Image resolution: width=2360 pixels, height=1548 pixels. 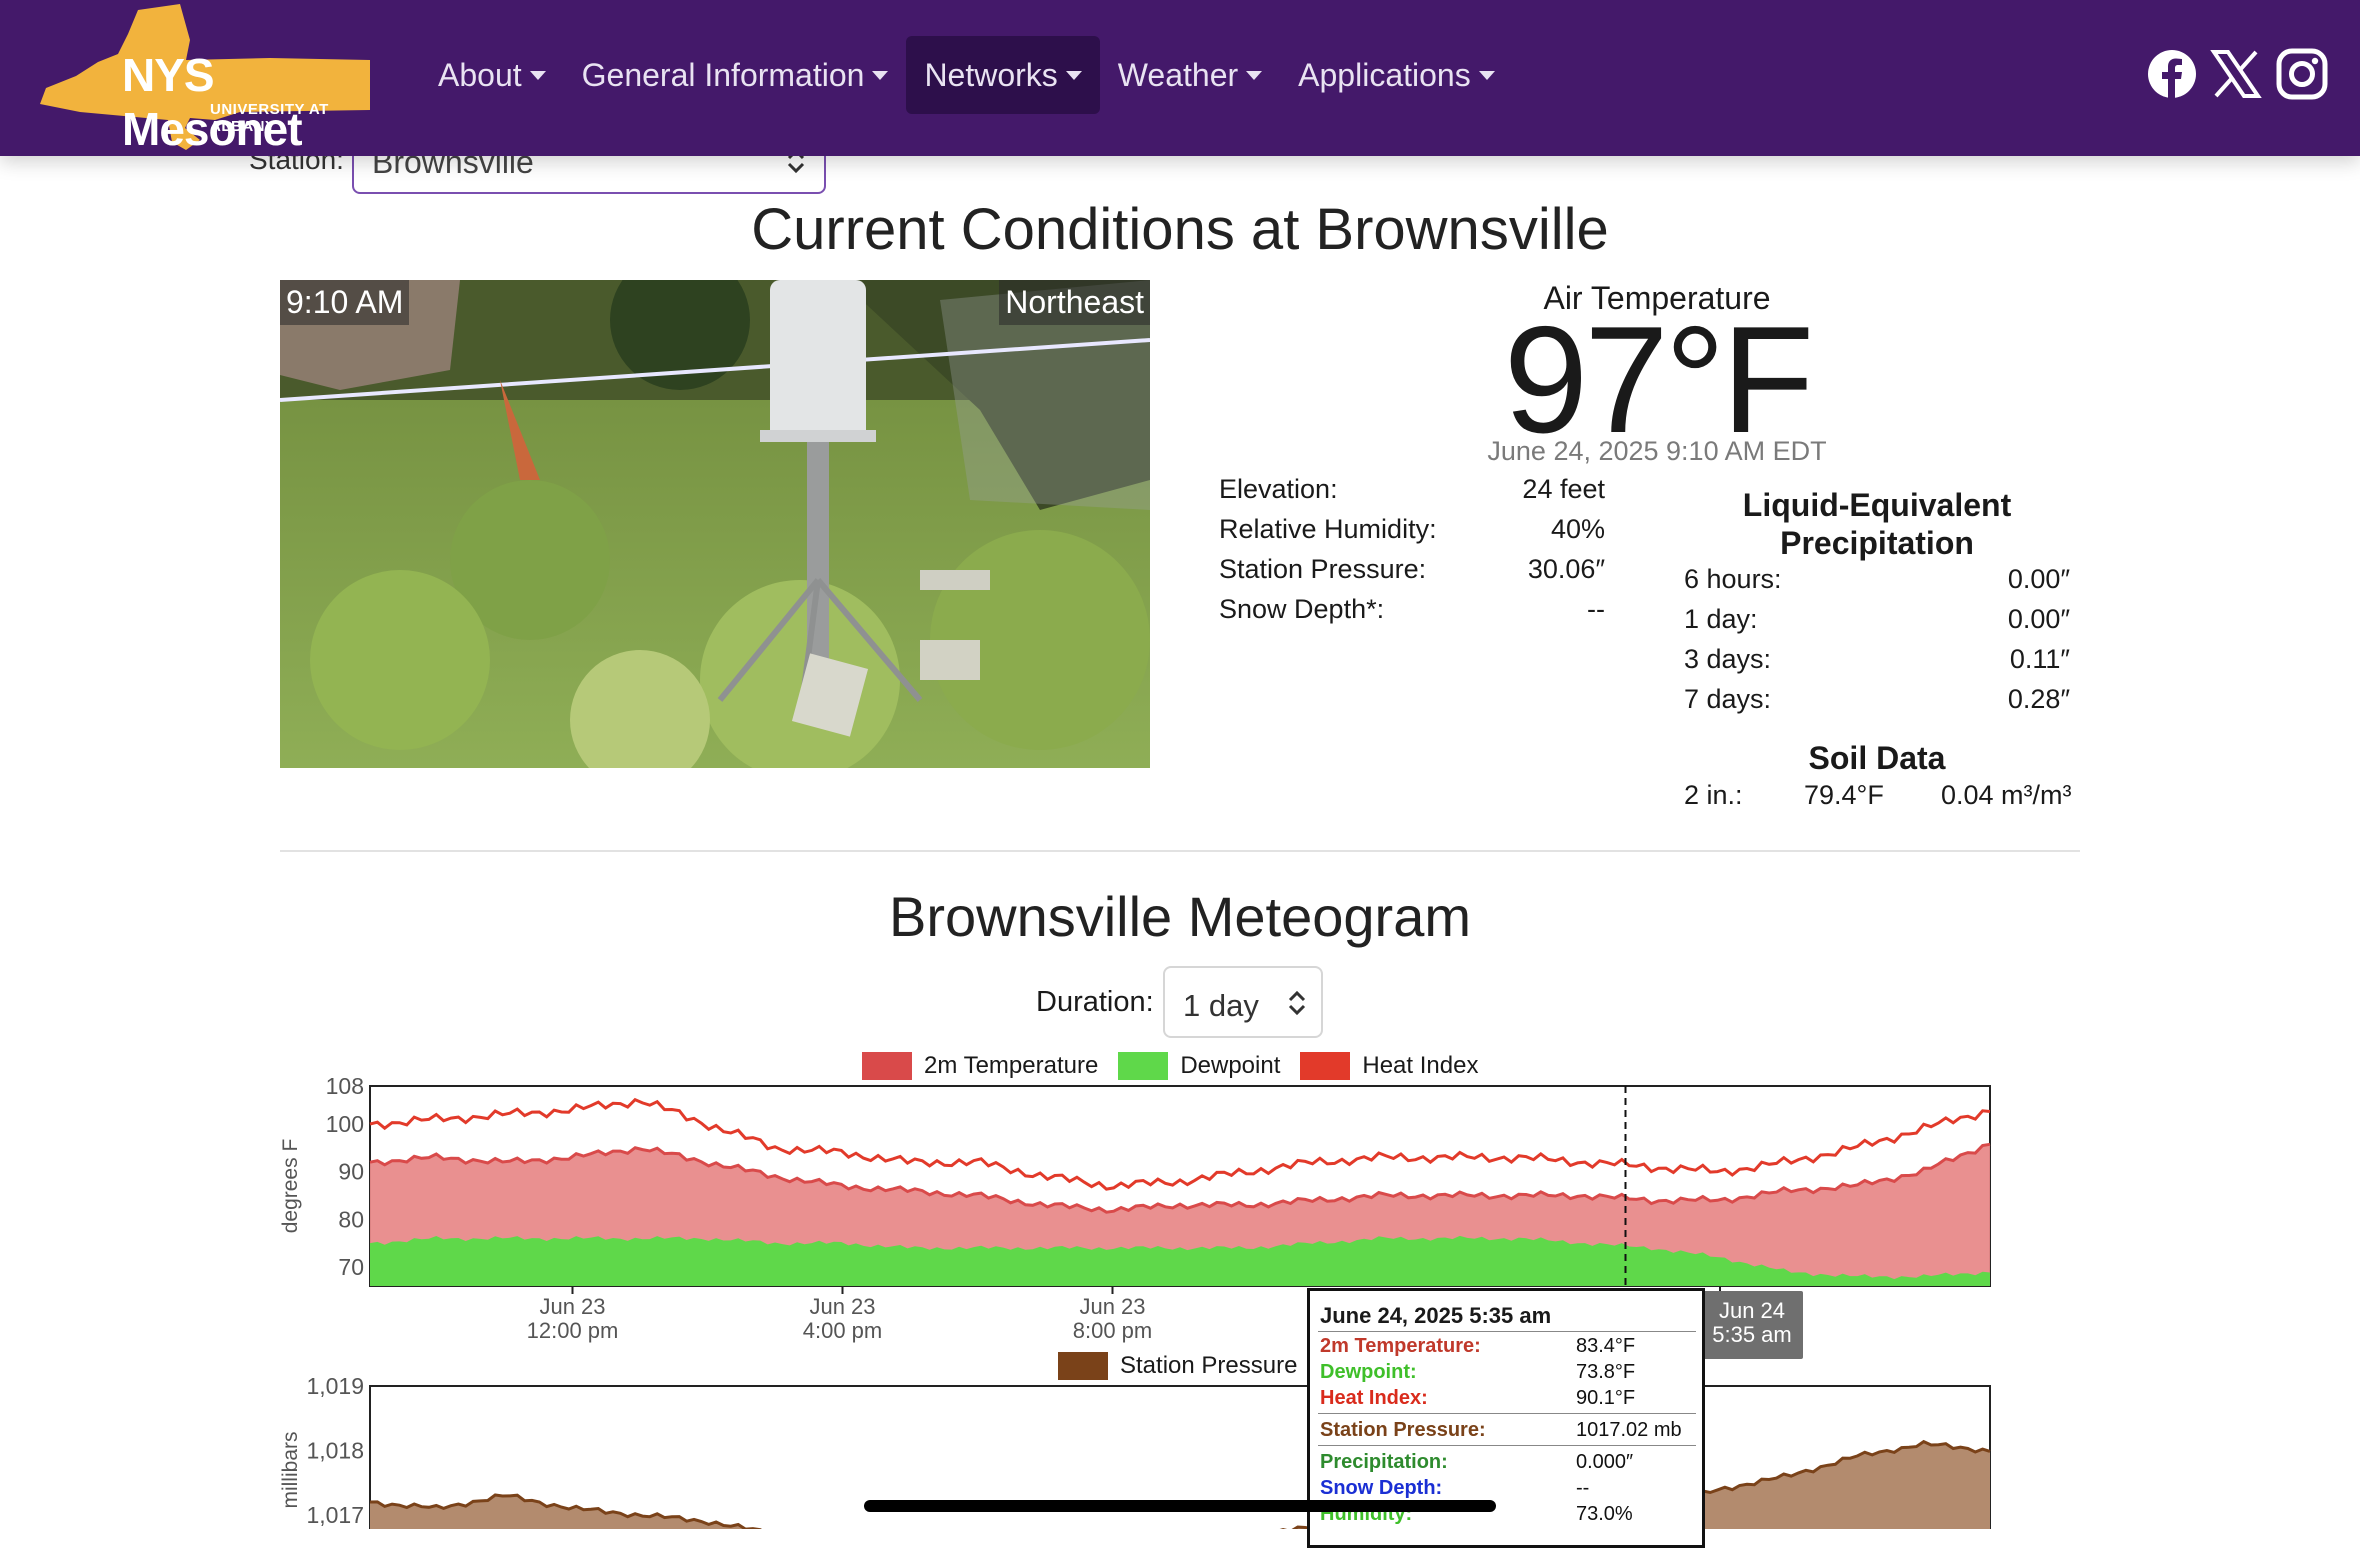 What do you see at coordinates (843, 1330) in the screenshot?
I see `x-tick-label: 4:00 pm` at bounding box center [843, 1330].